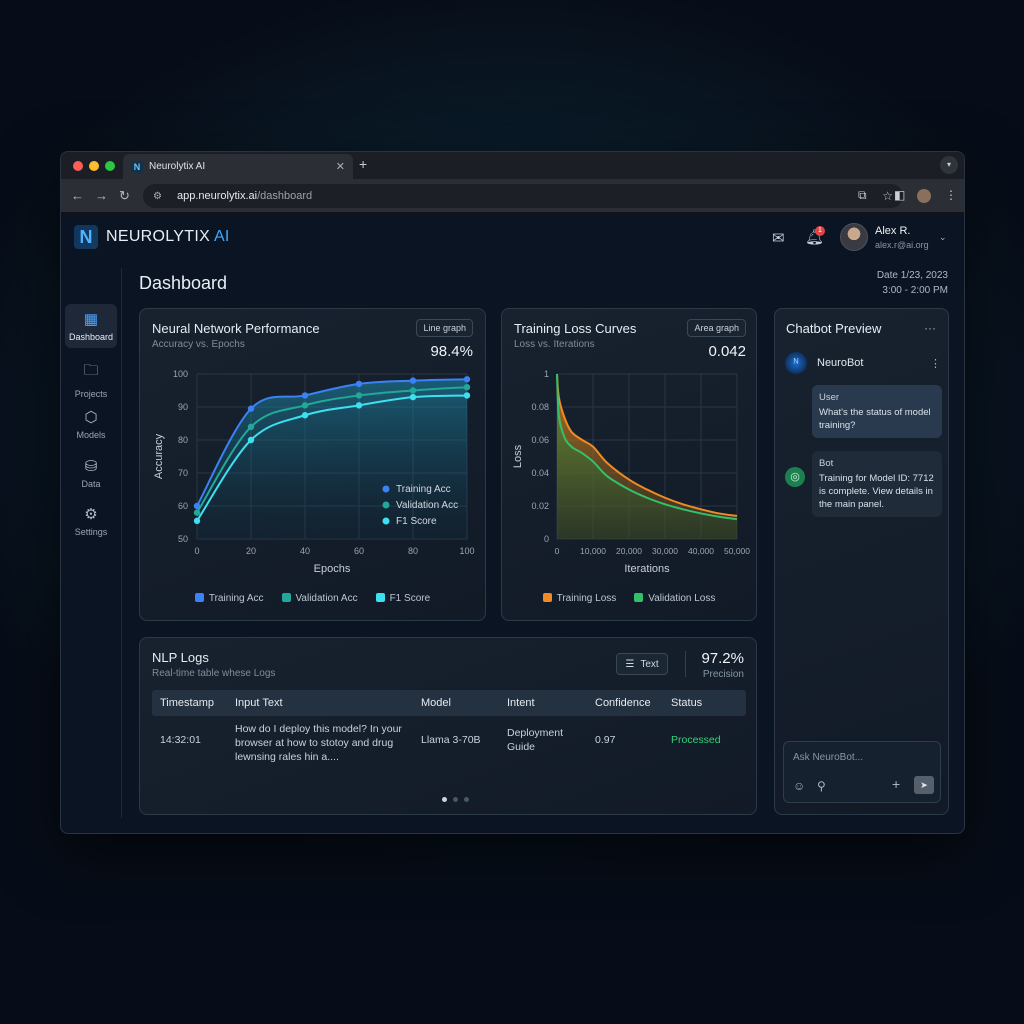 This screenshot has width=1024, height=1024. I want to click on legend-item: Validation Acc, so click(319, 598).